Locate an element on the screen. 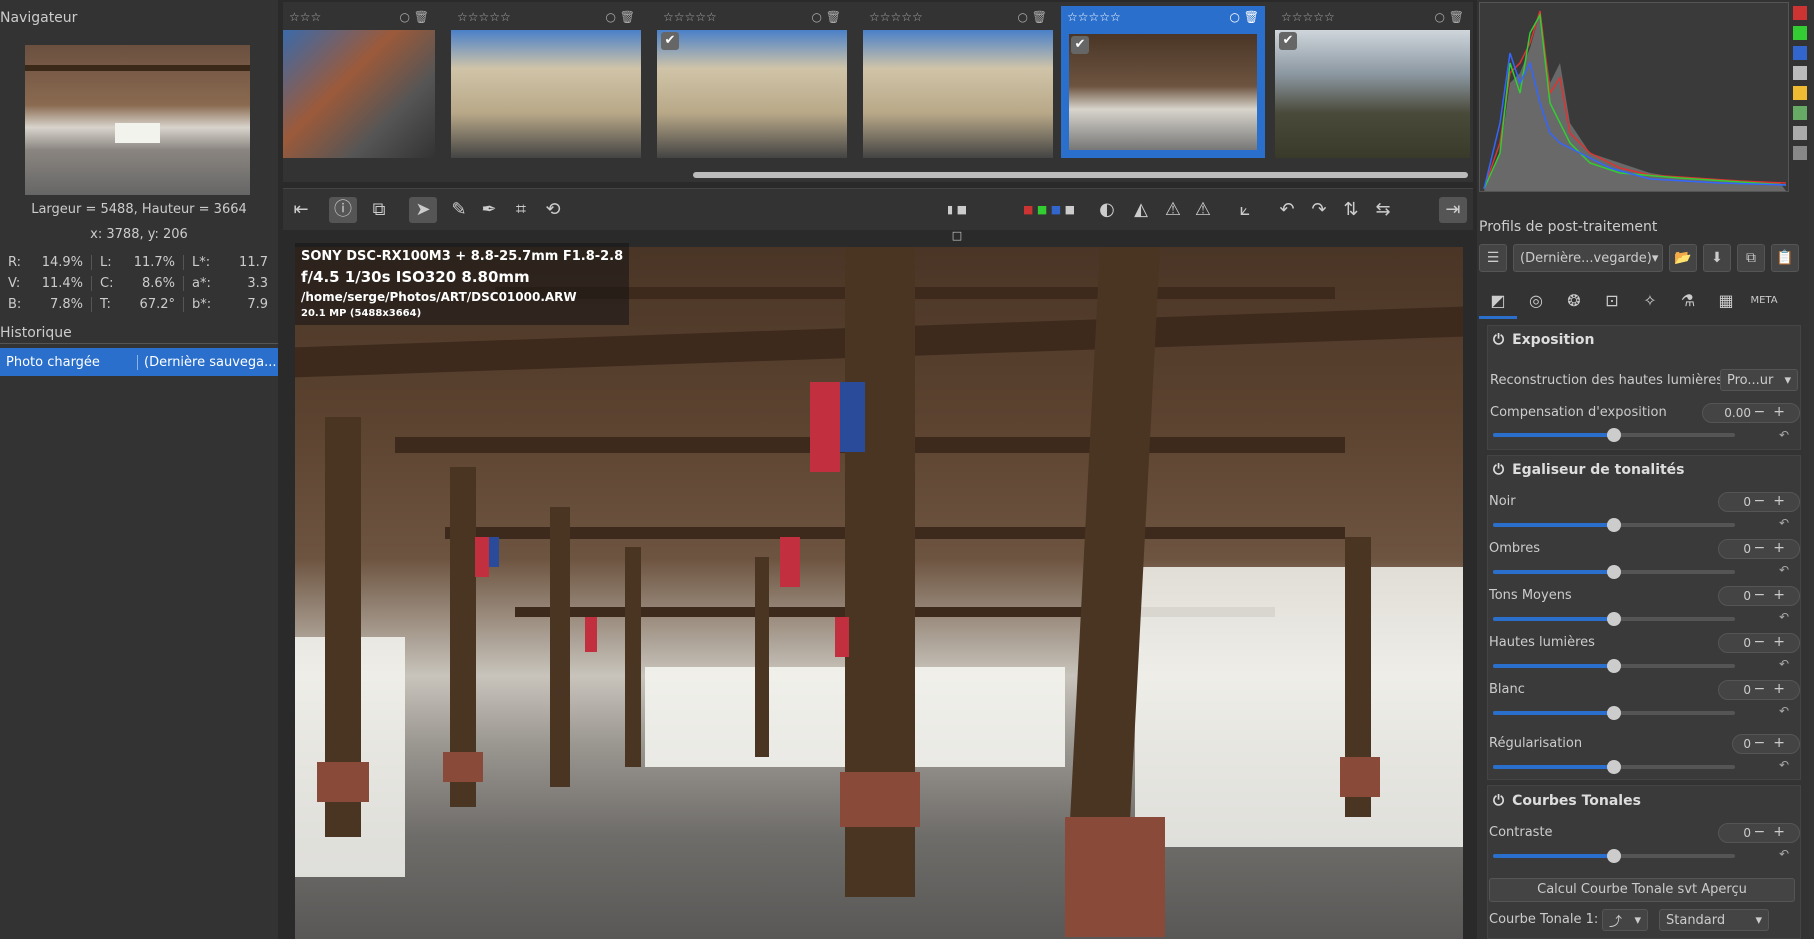 The image size is (1814, 939). histogram-scale-toggle-icon is located at coordinates (1800, 133).